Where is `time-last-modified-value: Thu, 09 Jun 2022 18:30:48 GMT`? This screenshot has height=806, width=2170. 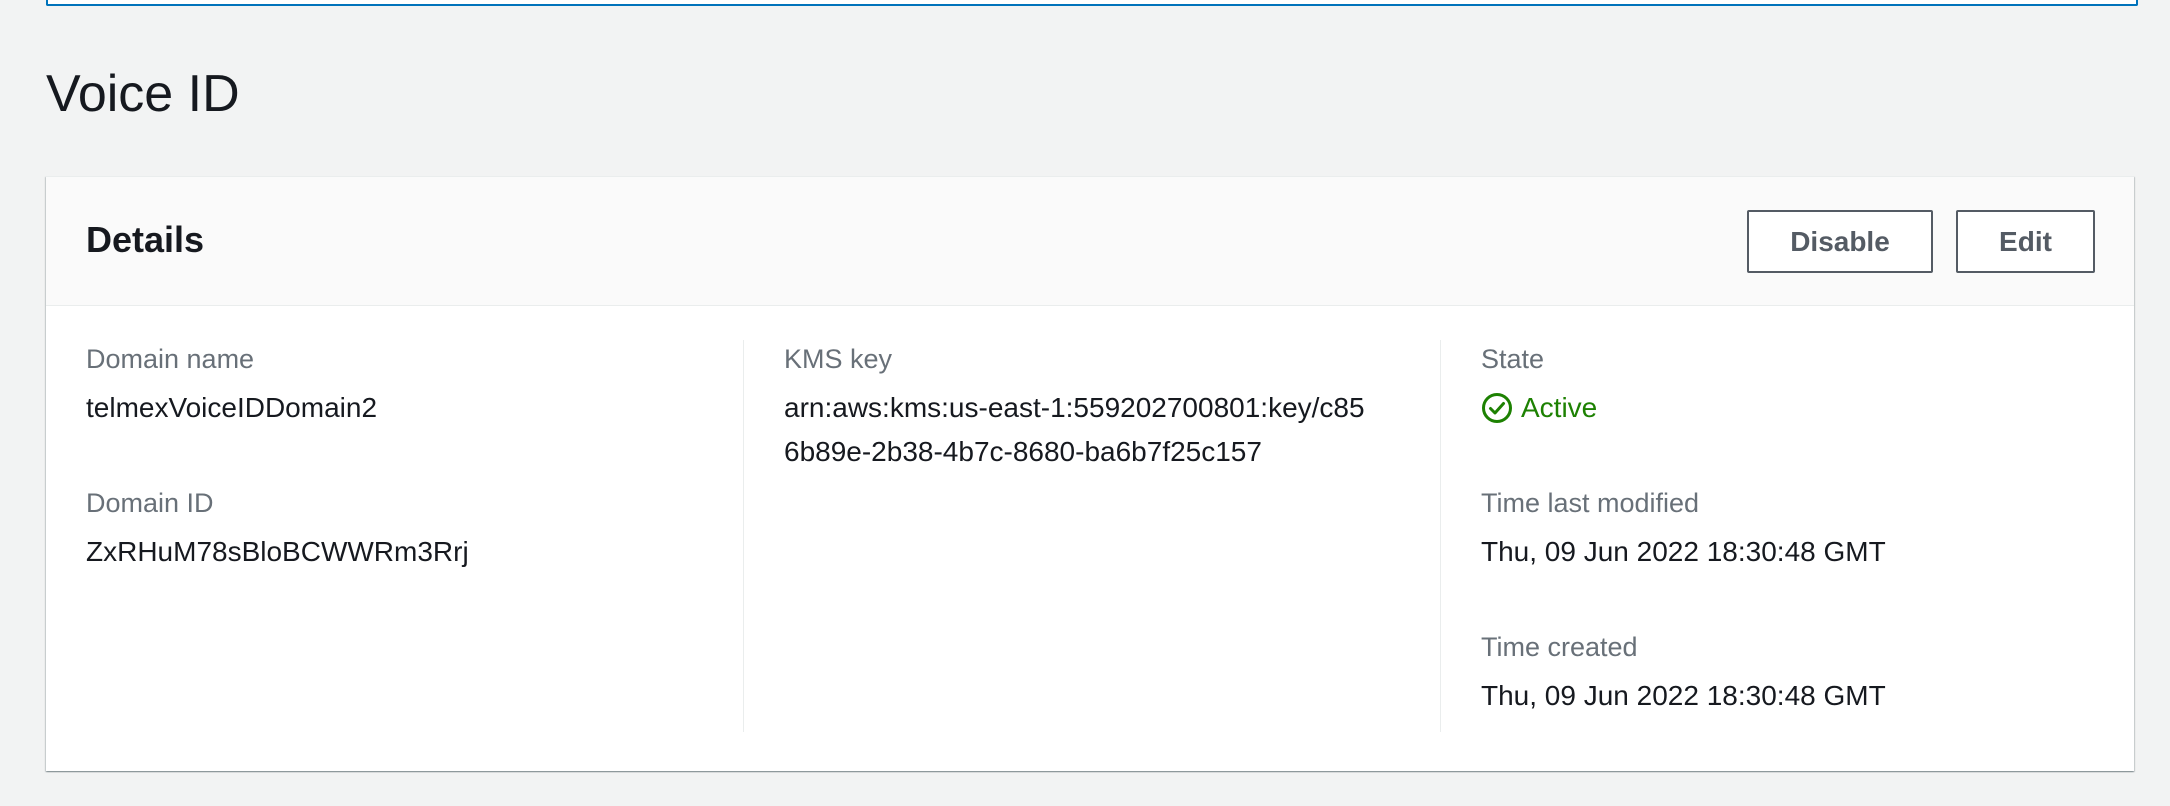
time-last-modified-value: Thu, 09 Jun 2022 18:30:48 GMT is located at coordinates (1683, 551).